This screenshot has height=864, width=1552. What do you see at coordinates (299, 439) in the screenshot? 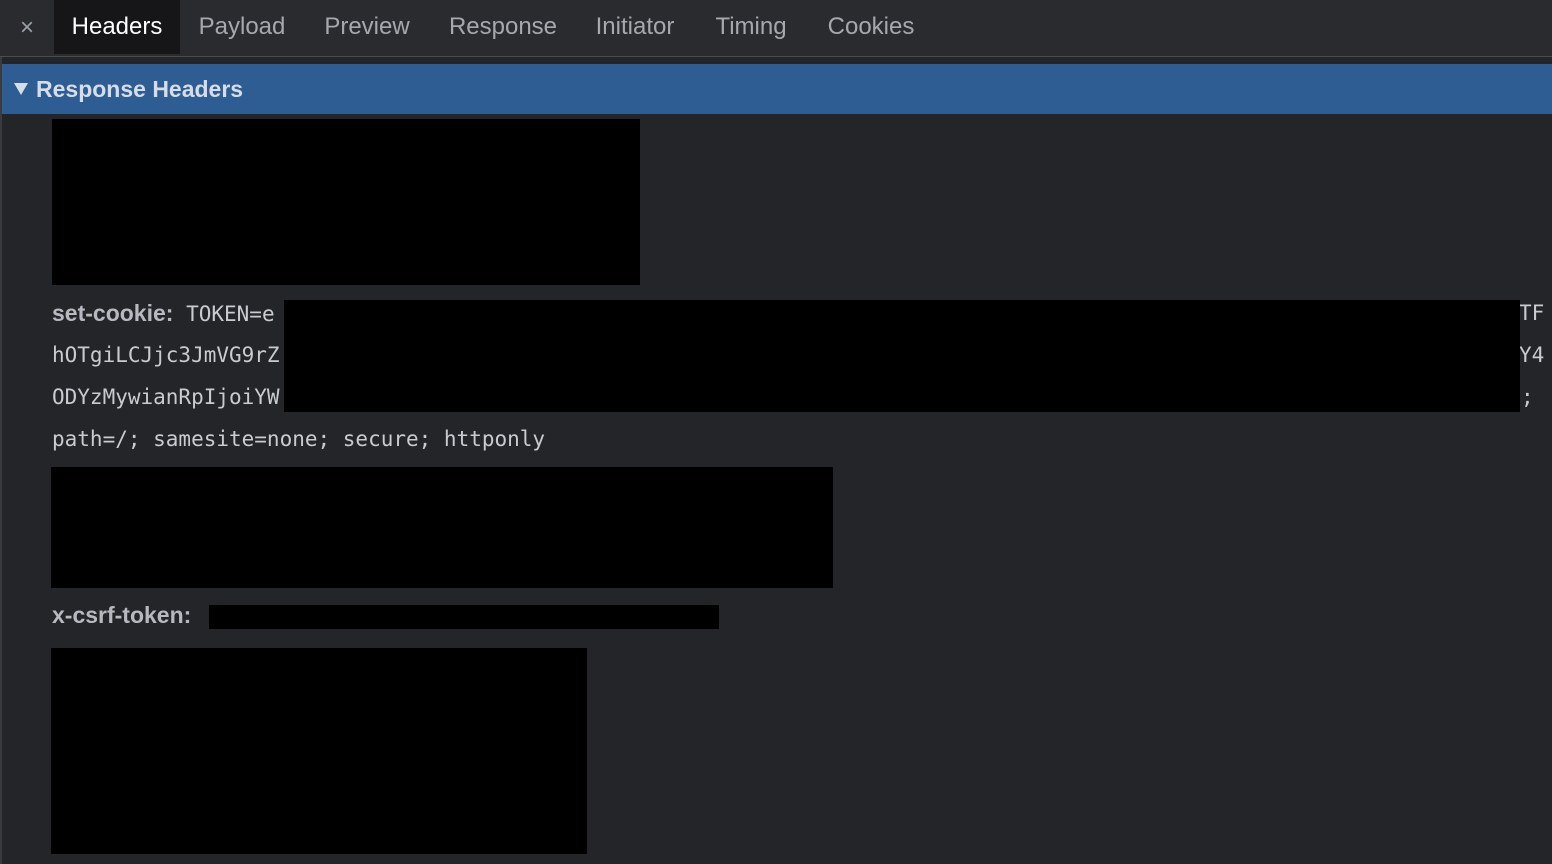
I see `set-cookie-line-4: path=/; samesite=none; secure; httponly` at bounding box center [299, 439].